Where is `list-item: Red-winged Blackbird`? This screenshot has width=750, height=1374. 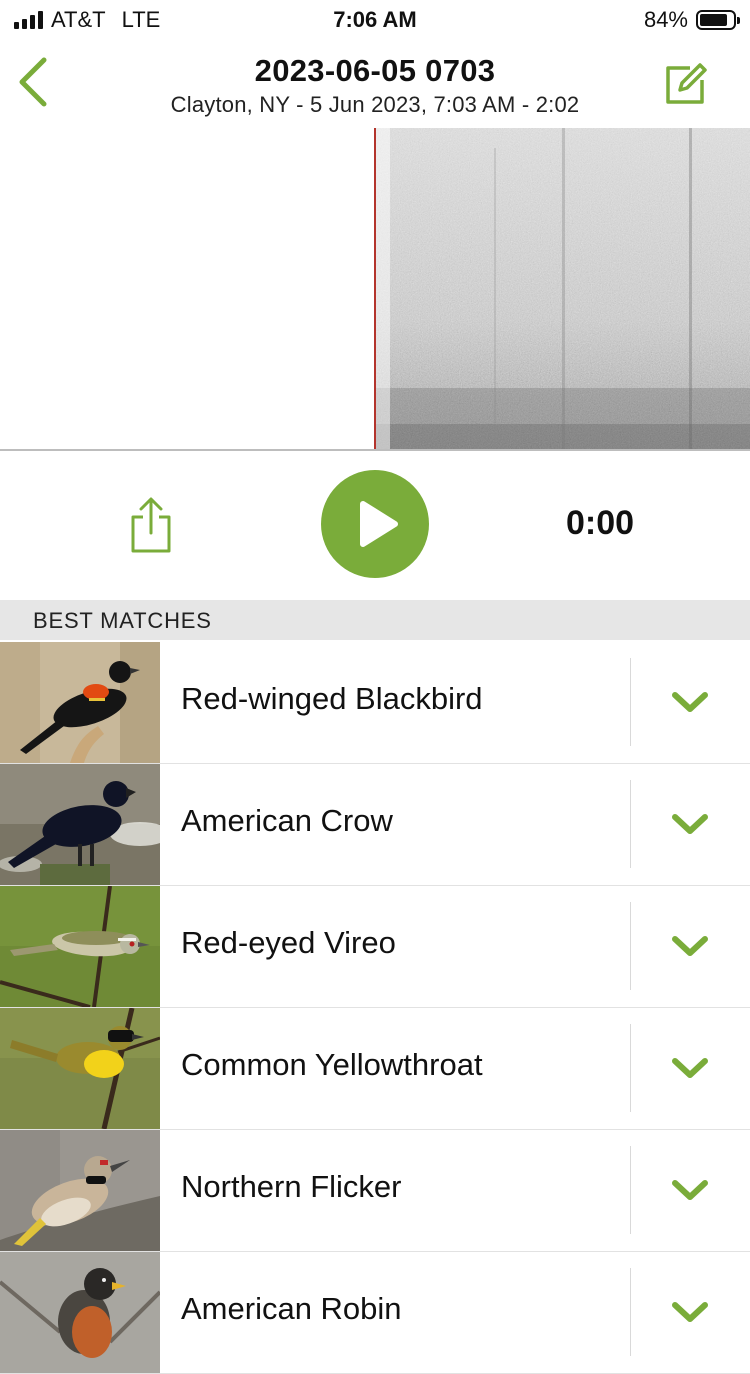
list-item: Red-winged Blackbird is located at coordinates (375, 703).